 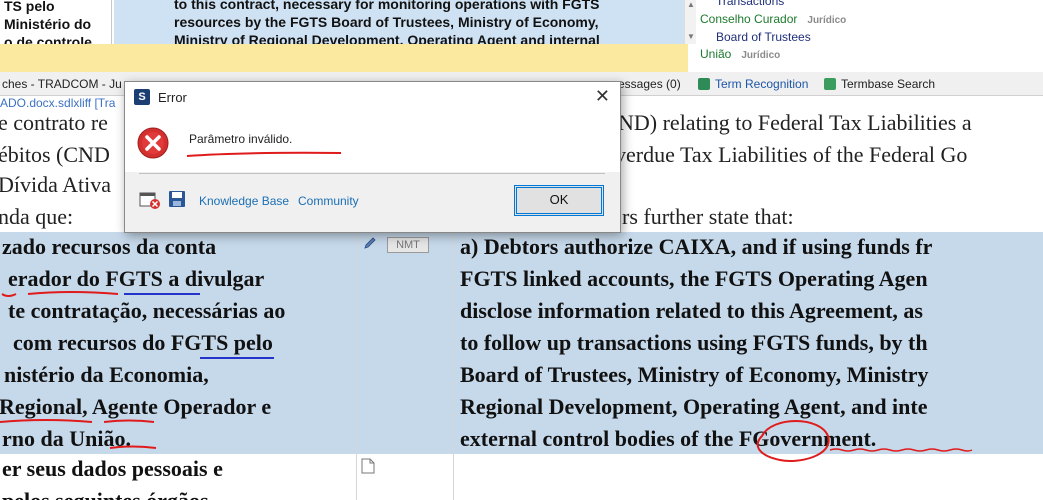 What do you see at coordinates (143, 342) in the screenshot?
I see `source-text-line: com recursos do FGTS pelo` at bounding box center [143, 342].